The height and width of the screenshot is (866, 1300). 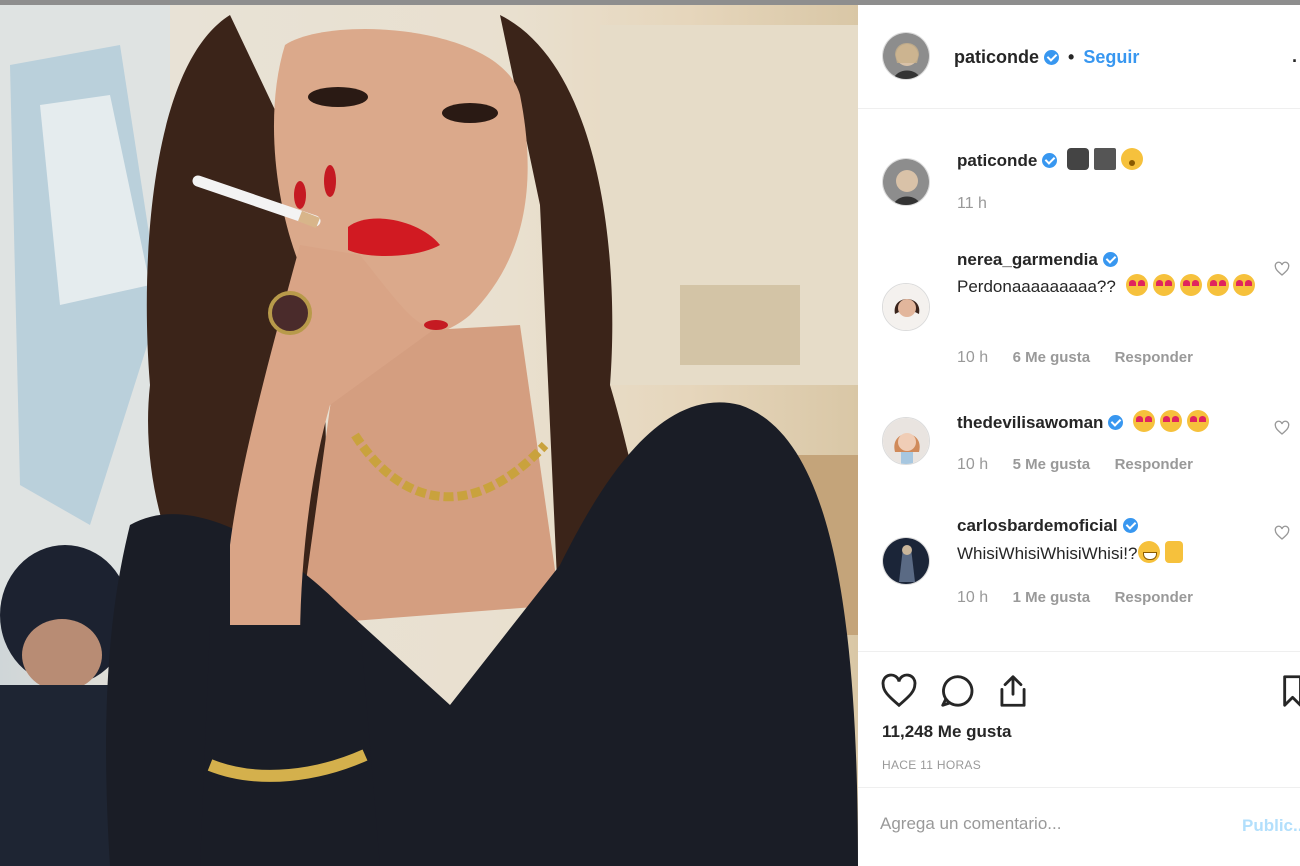 I want to click on thumbs-up-emoji-icon, so click(x=1174, y=552).